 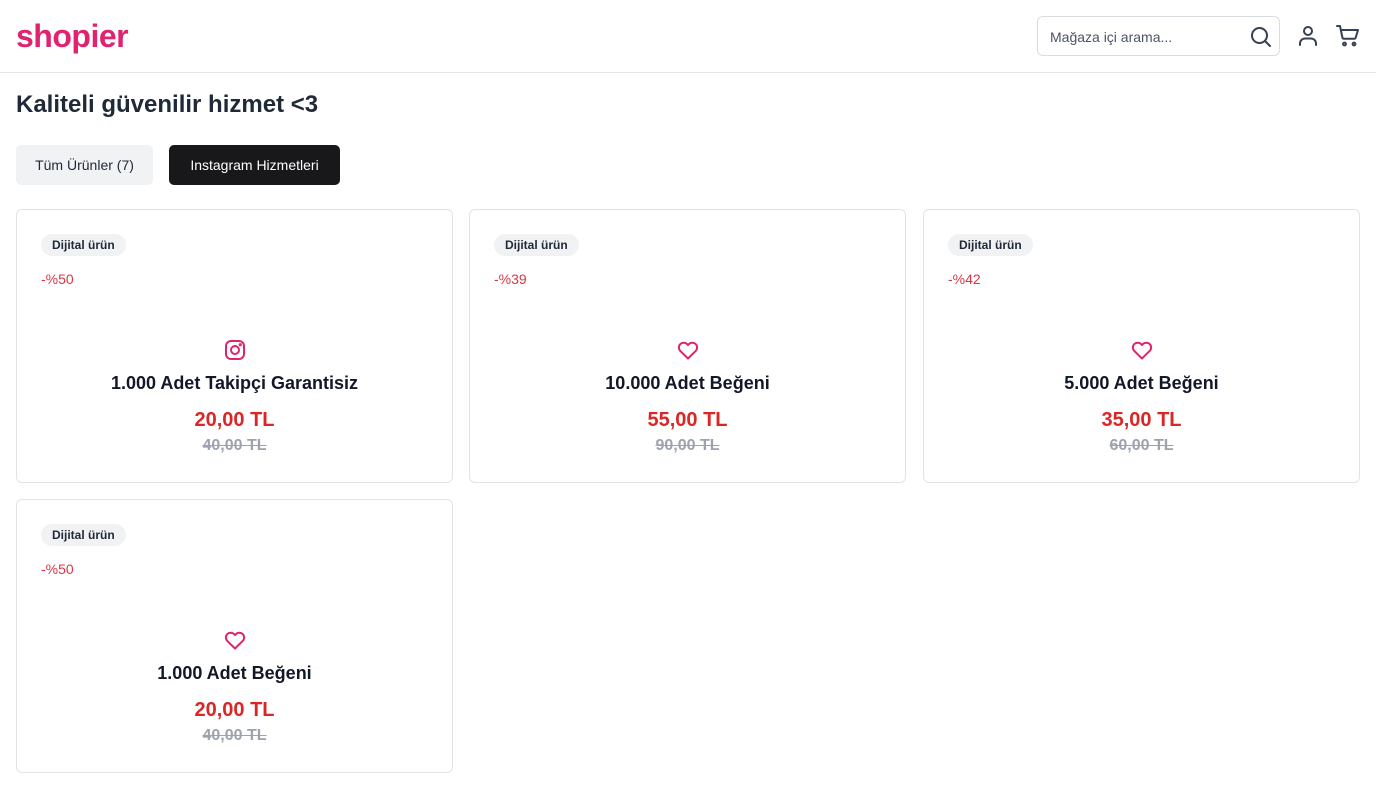 I want to click on product-old-price: 60,00 TL, so click(x=1141, y=445).